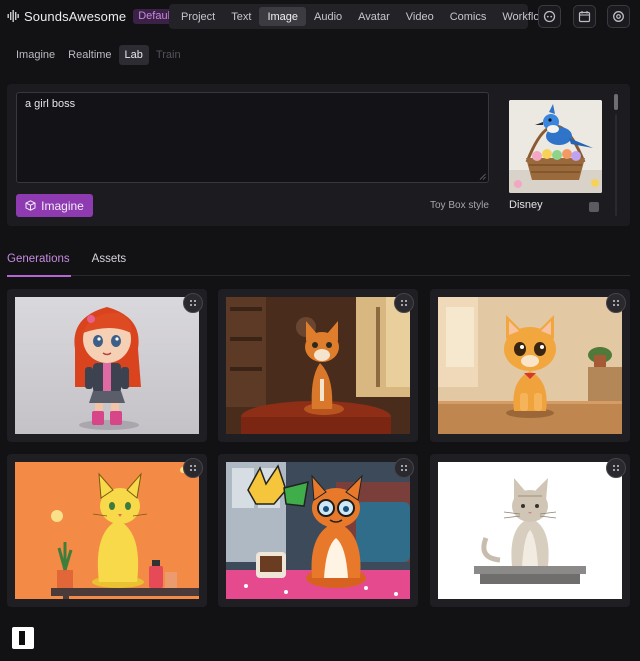 This screenshot has height=661, width=640. I want to click on nav-image: Image, so click(283, 16).